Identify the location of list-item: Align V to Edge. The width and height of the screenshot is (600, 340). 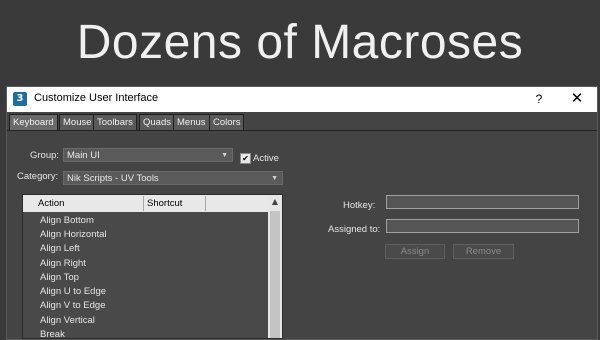
(73, 305).